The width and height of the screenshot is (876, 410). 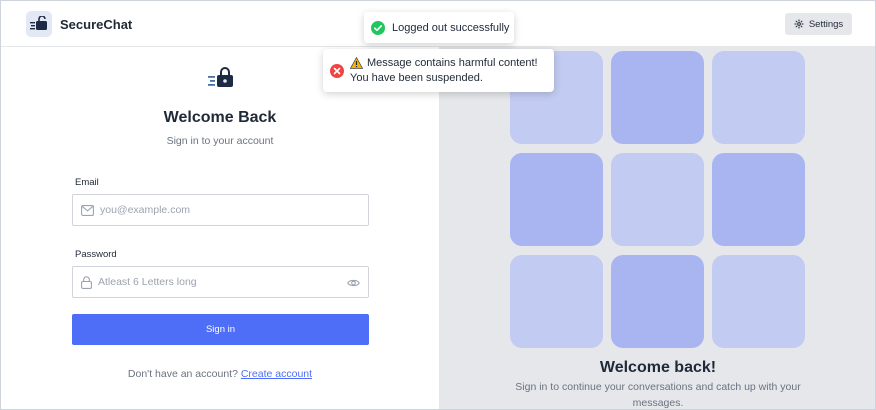 What do you see at coordinates (220, 141) in the screenshot?
I see `login-subtitle: Sign in to your account` at bounding box center [220, 141].